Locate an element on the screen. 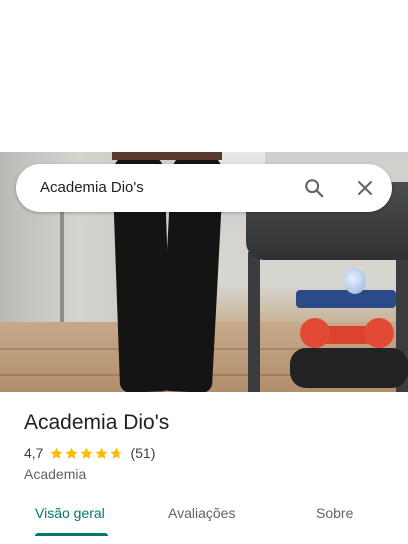 This screenshot has width=408, height=544. review-count: (51) is located at coordinates (142, 453).